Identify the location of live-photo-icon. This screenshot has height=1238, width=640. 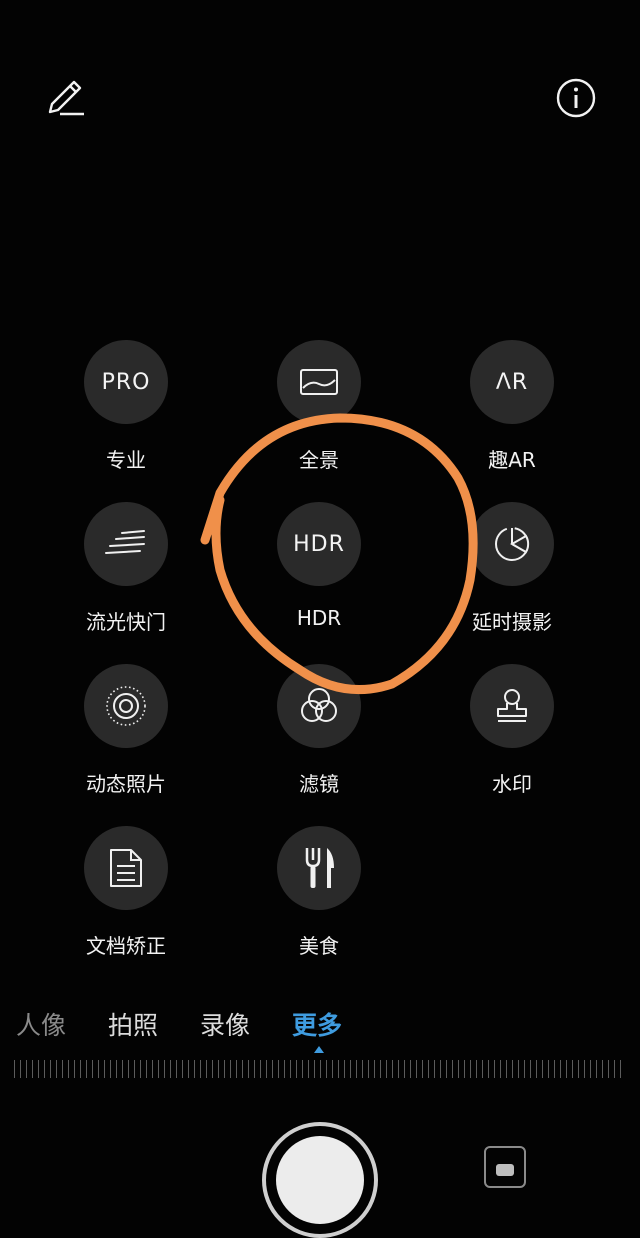
(126, 706).